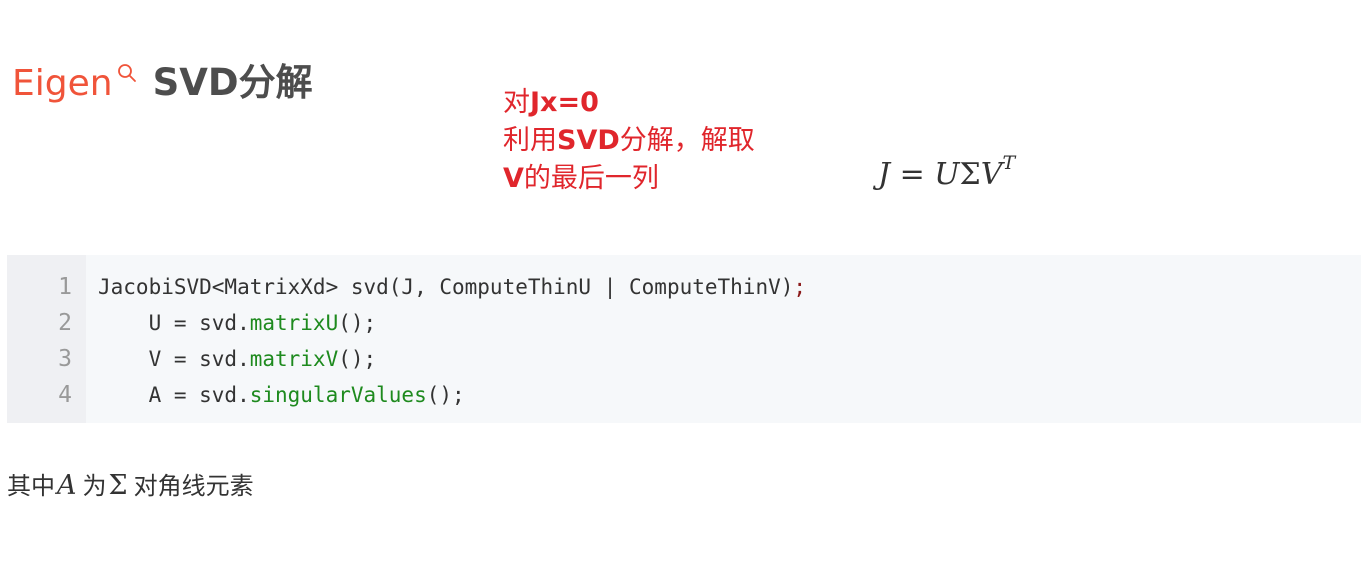 The image size is (1361, 582). Describe the element at coordinates (118, 485) in the screenshot. I see `math-var-sigma: Σ` at that location.